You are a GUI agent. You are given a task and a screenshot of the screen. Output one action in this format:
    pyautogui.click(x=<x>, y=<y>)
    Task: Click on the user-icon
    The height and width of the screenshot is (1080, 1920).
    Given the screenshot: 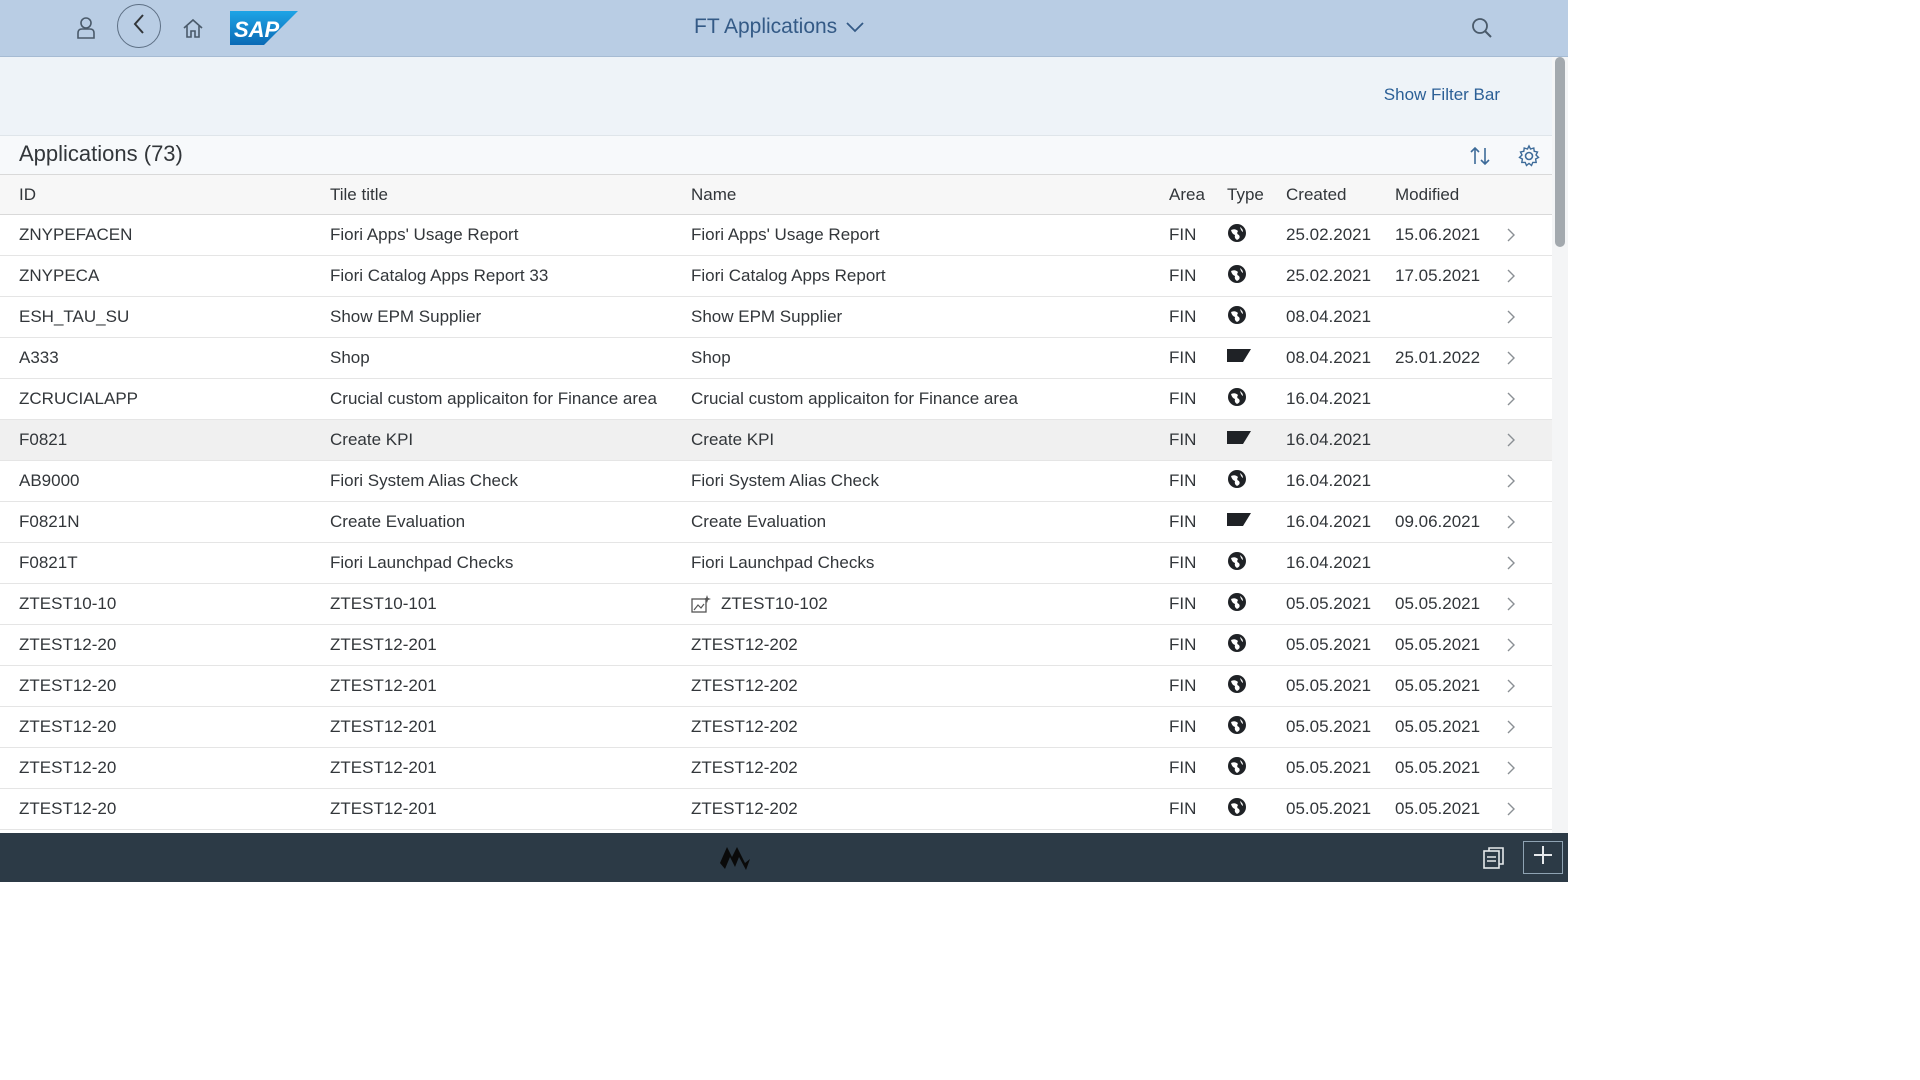 What is the action you would take?
    pyautogui.click(x=86, y=28)
    